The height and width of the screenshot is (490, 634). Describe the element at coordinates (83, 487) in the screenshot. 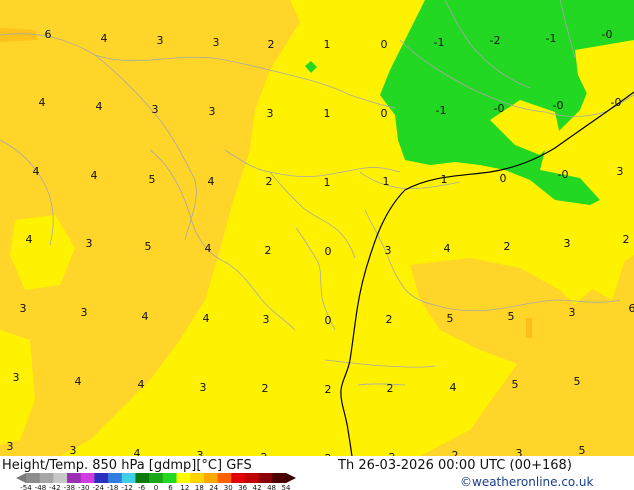

I see `colorbar-tick-label: -30` at that location.